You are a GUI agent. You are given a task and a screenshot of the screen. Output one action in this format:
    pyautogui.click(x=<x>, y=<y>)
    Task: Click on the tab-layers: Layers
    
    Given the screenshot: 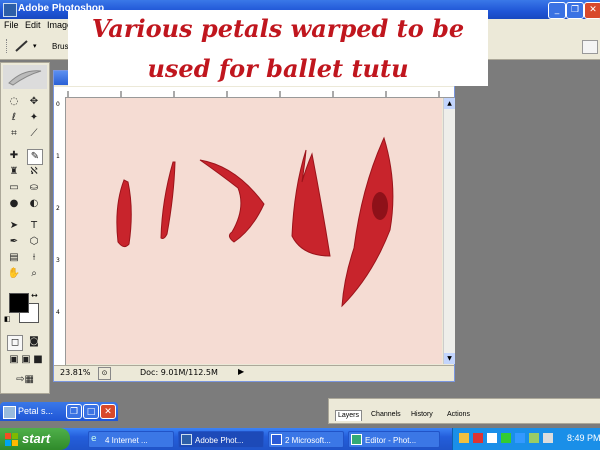 What is the action you would take?
    pyautogui.click(x=349, y=415)
    